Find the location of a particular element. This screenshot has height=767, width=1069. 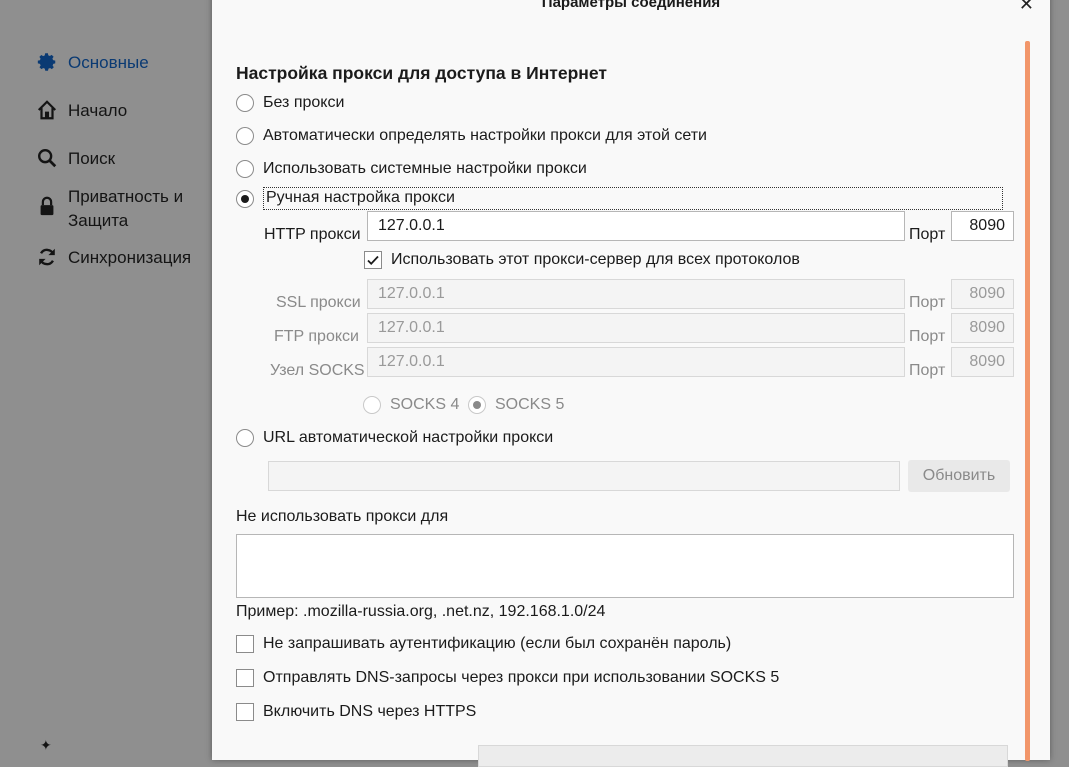

http-port-input: 8090 is located at coordinates (982, 226).